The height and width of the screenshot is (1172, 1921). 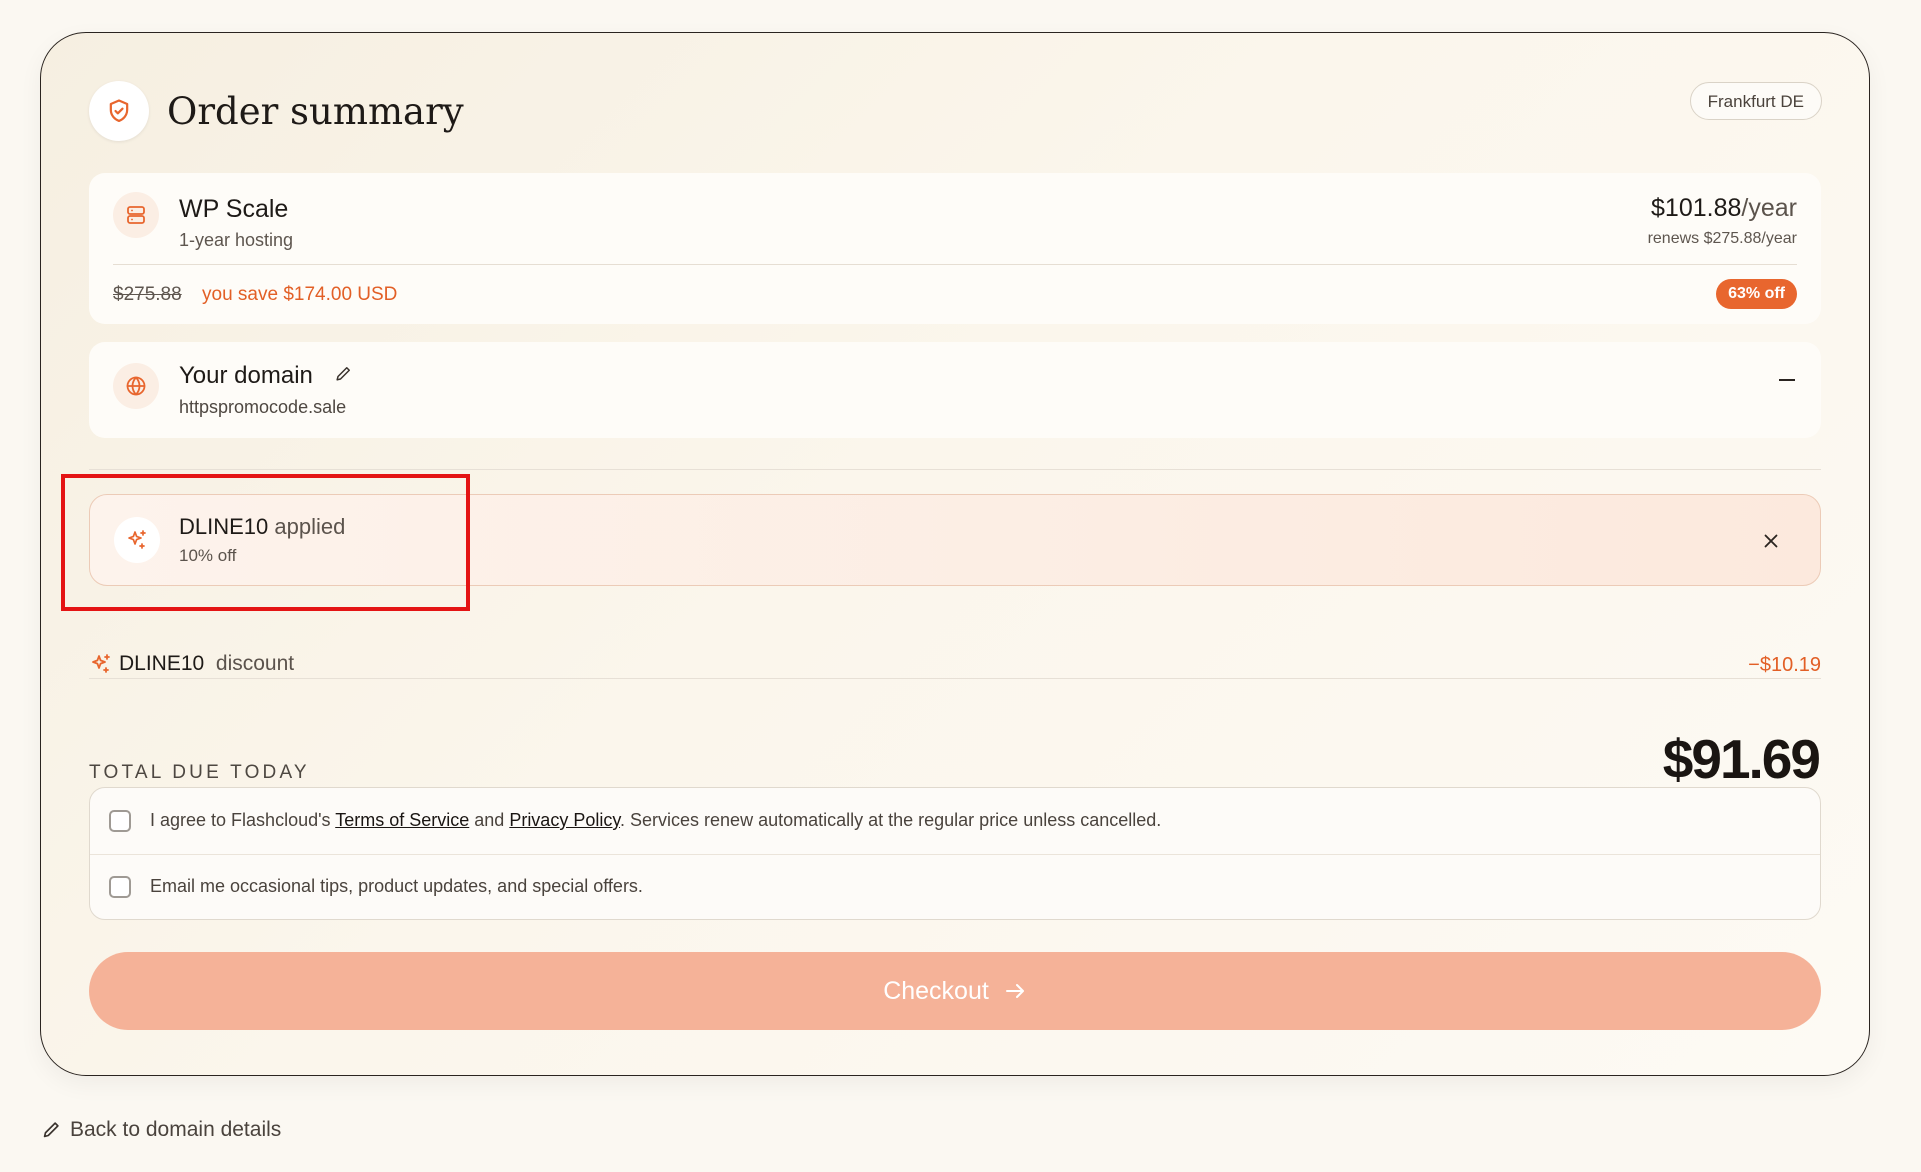 I want to click on discount-amount: −$10.19, so click(x=1784, y=665).